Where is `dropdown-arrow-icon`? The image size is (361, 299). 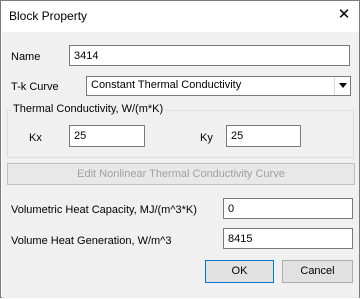 dropdown-arrow-icon is located at coordinates (342, 86).